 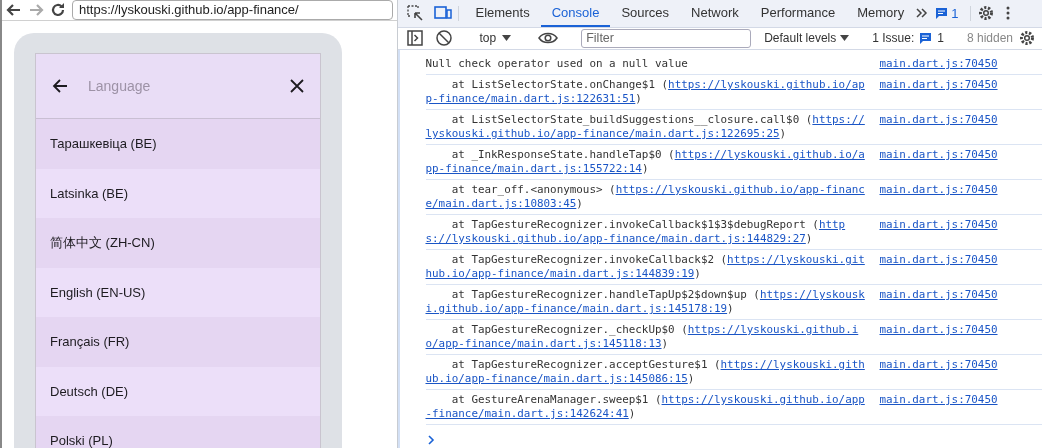 I want to click on filter-field: Filter, so click(x=666, y=38).